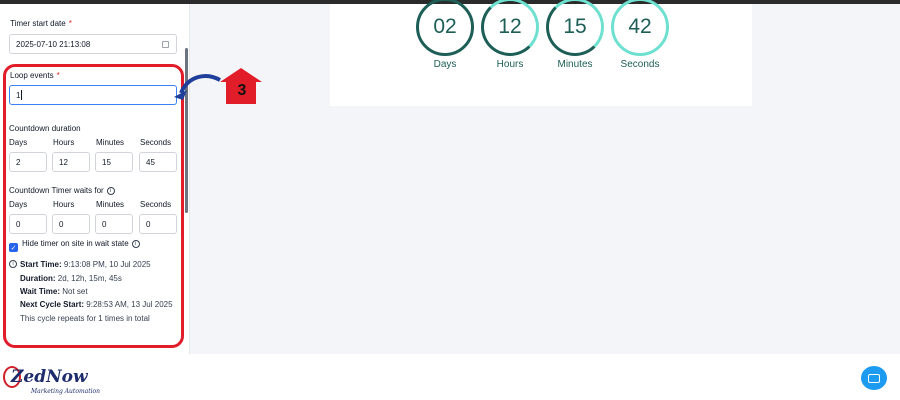 This screenshot has height=400, width=900. Describe the element at coordinates (510, 28) in the screenshot. I see `hours-circle: 12` at that location.